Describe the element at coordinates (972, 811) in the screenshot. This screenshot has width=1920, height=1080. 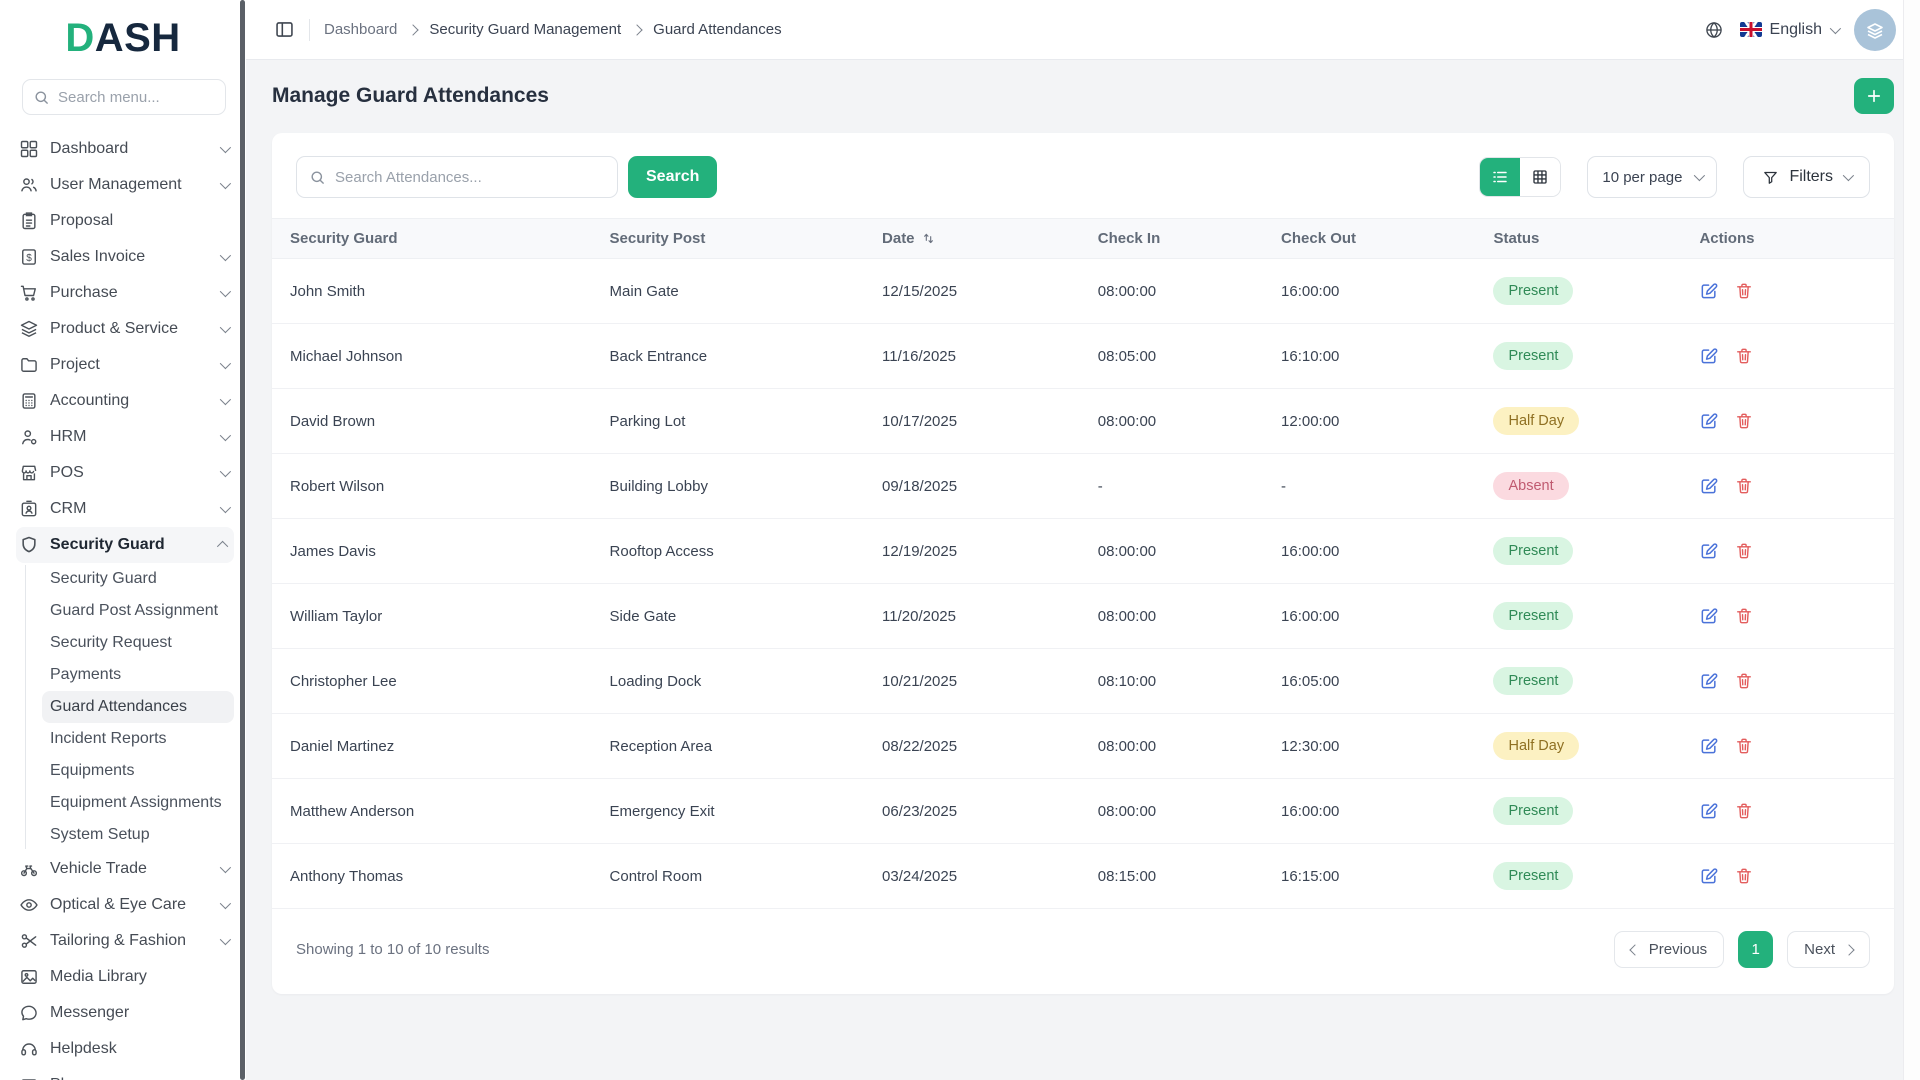
I see `cell-date: 06/23/2025` at that location.